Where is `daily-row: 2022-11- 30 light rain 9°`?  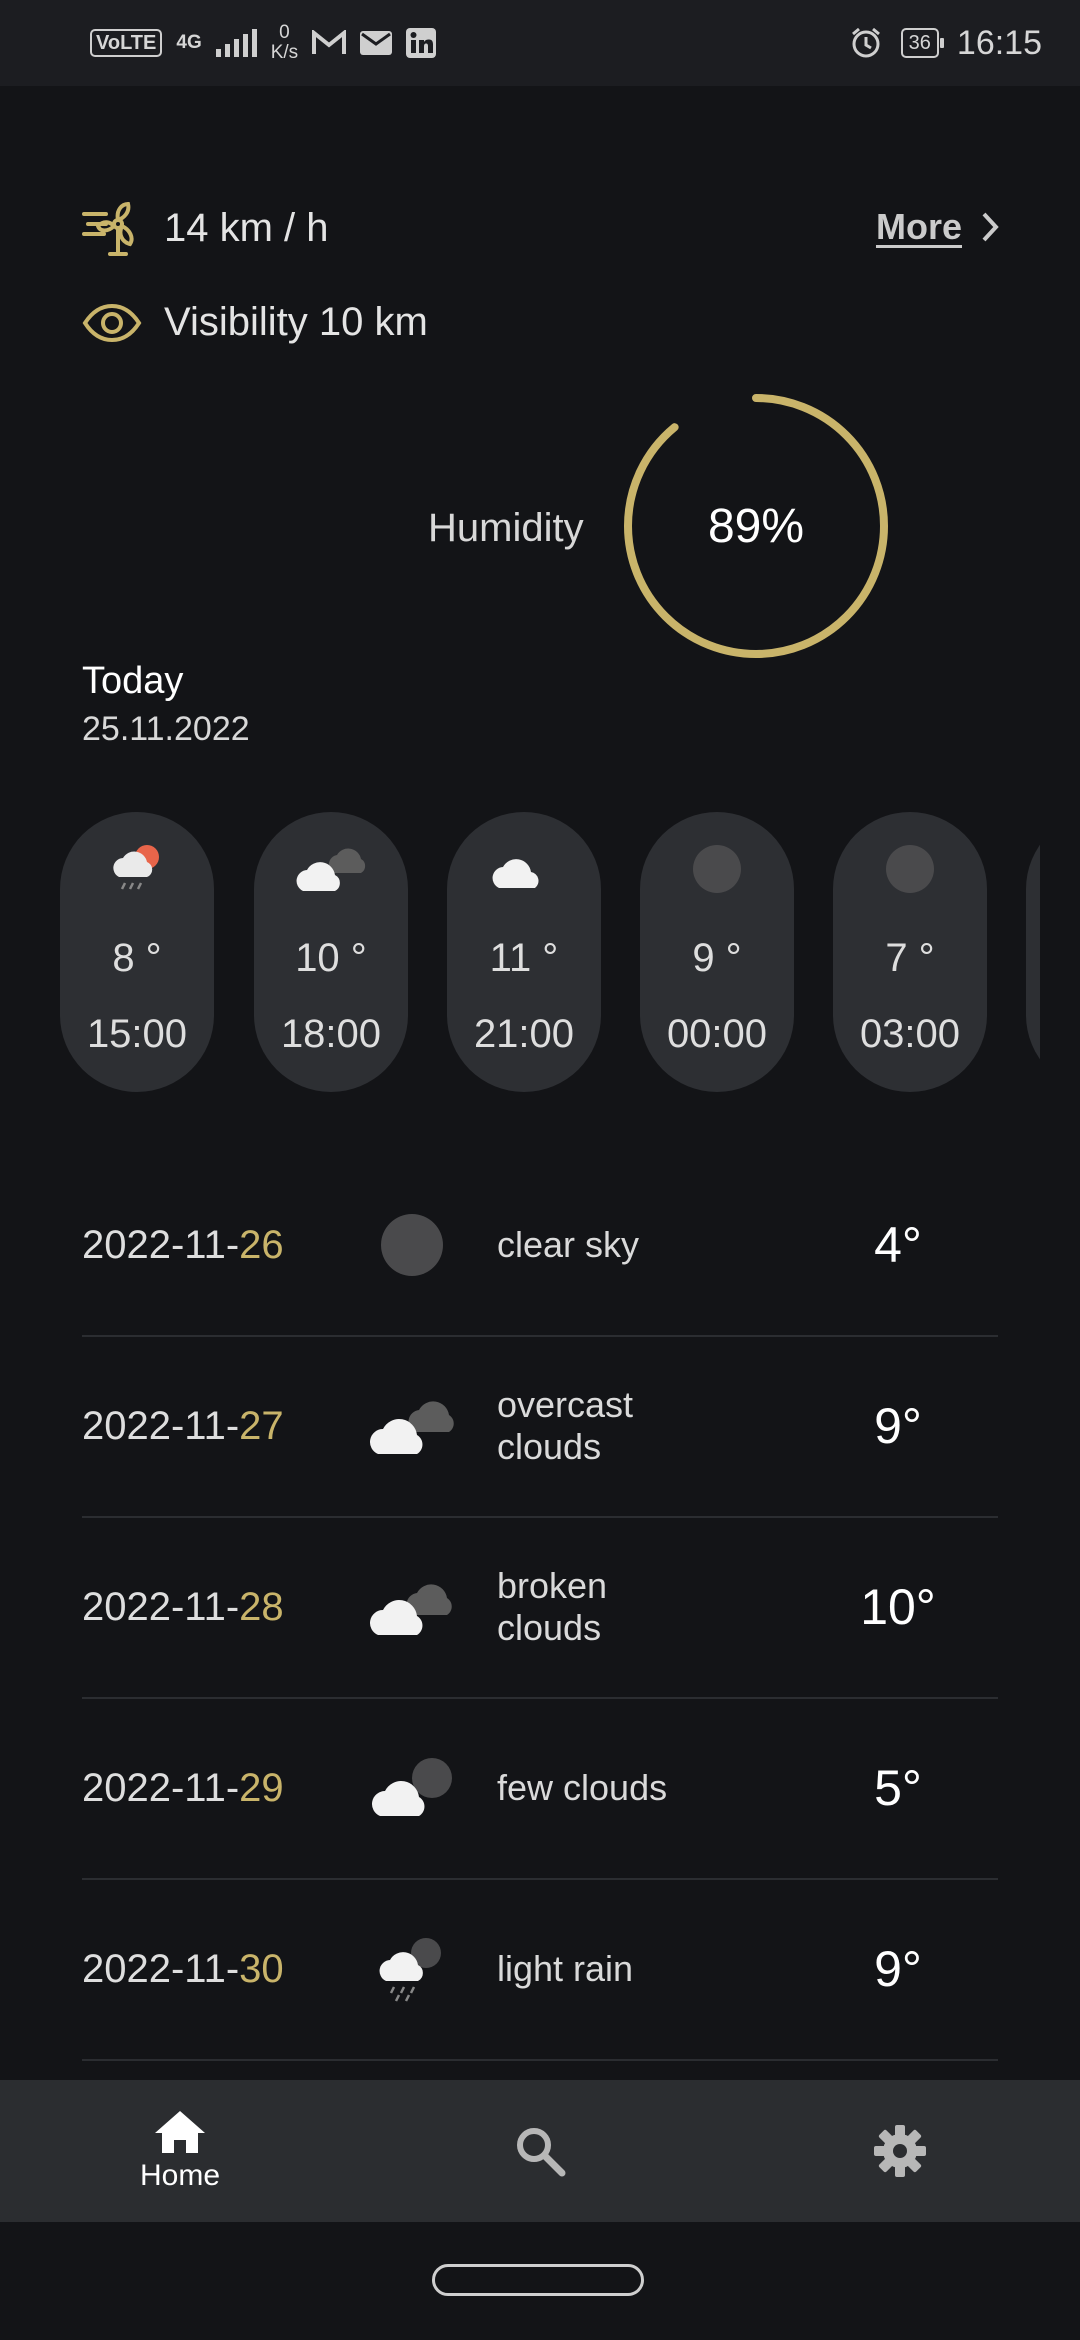
daily-row: 2022-11- 30 light rain 9° is located at coordinates (540, 1970).